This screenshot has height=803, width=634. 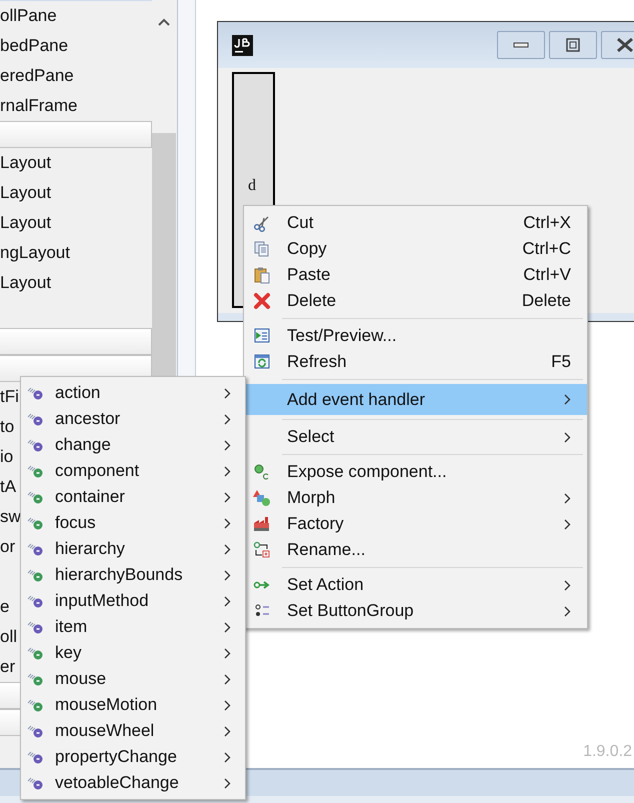 I want to click on component-text: d, so click(x=252, y=186).